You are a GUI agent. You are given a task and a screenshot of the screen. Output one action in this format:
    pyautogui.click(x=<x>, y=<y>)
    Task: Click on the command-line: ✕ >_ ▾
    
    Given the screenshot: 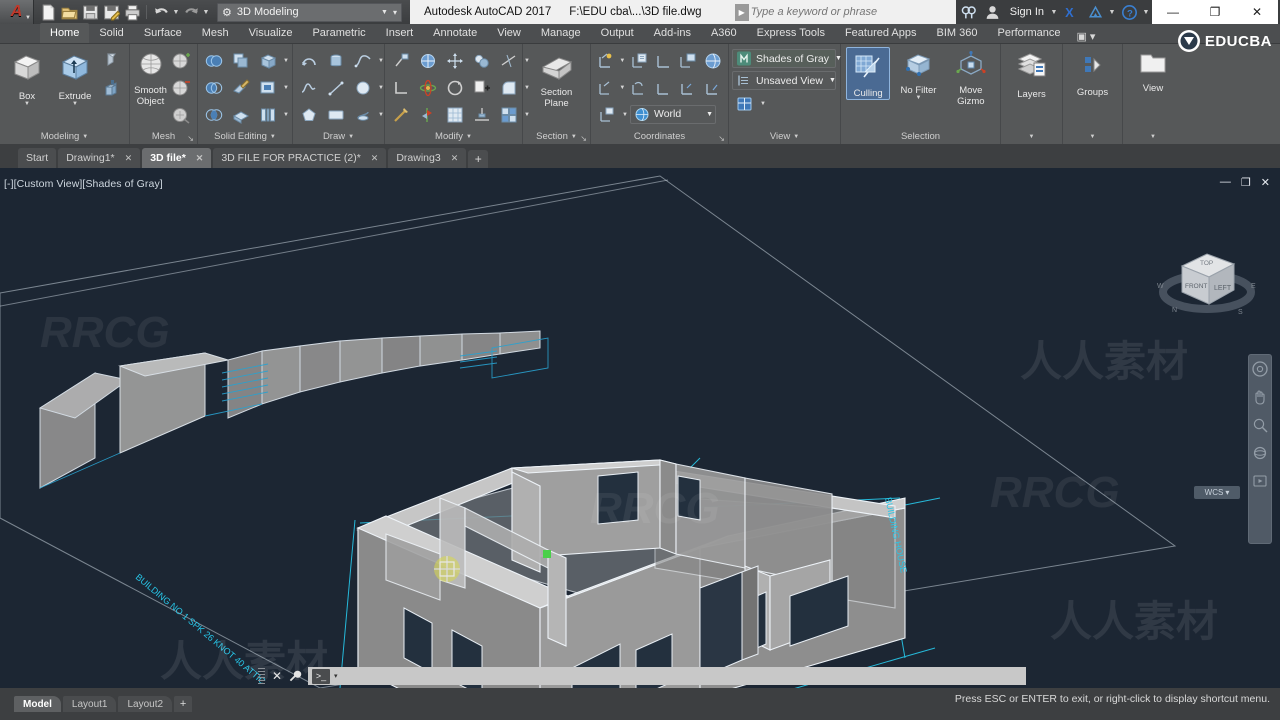 What is the action you would take?
    pyautogui.click(x=642, y=676)
    